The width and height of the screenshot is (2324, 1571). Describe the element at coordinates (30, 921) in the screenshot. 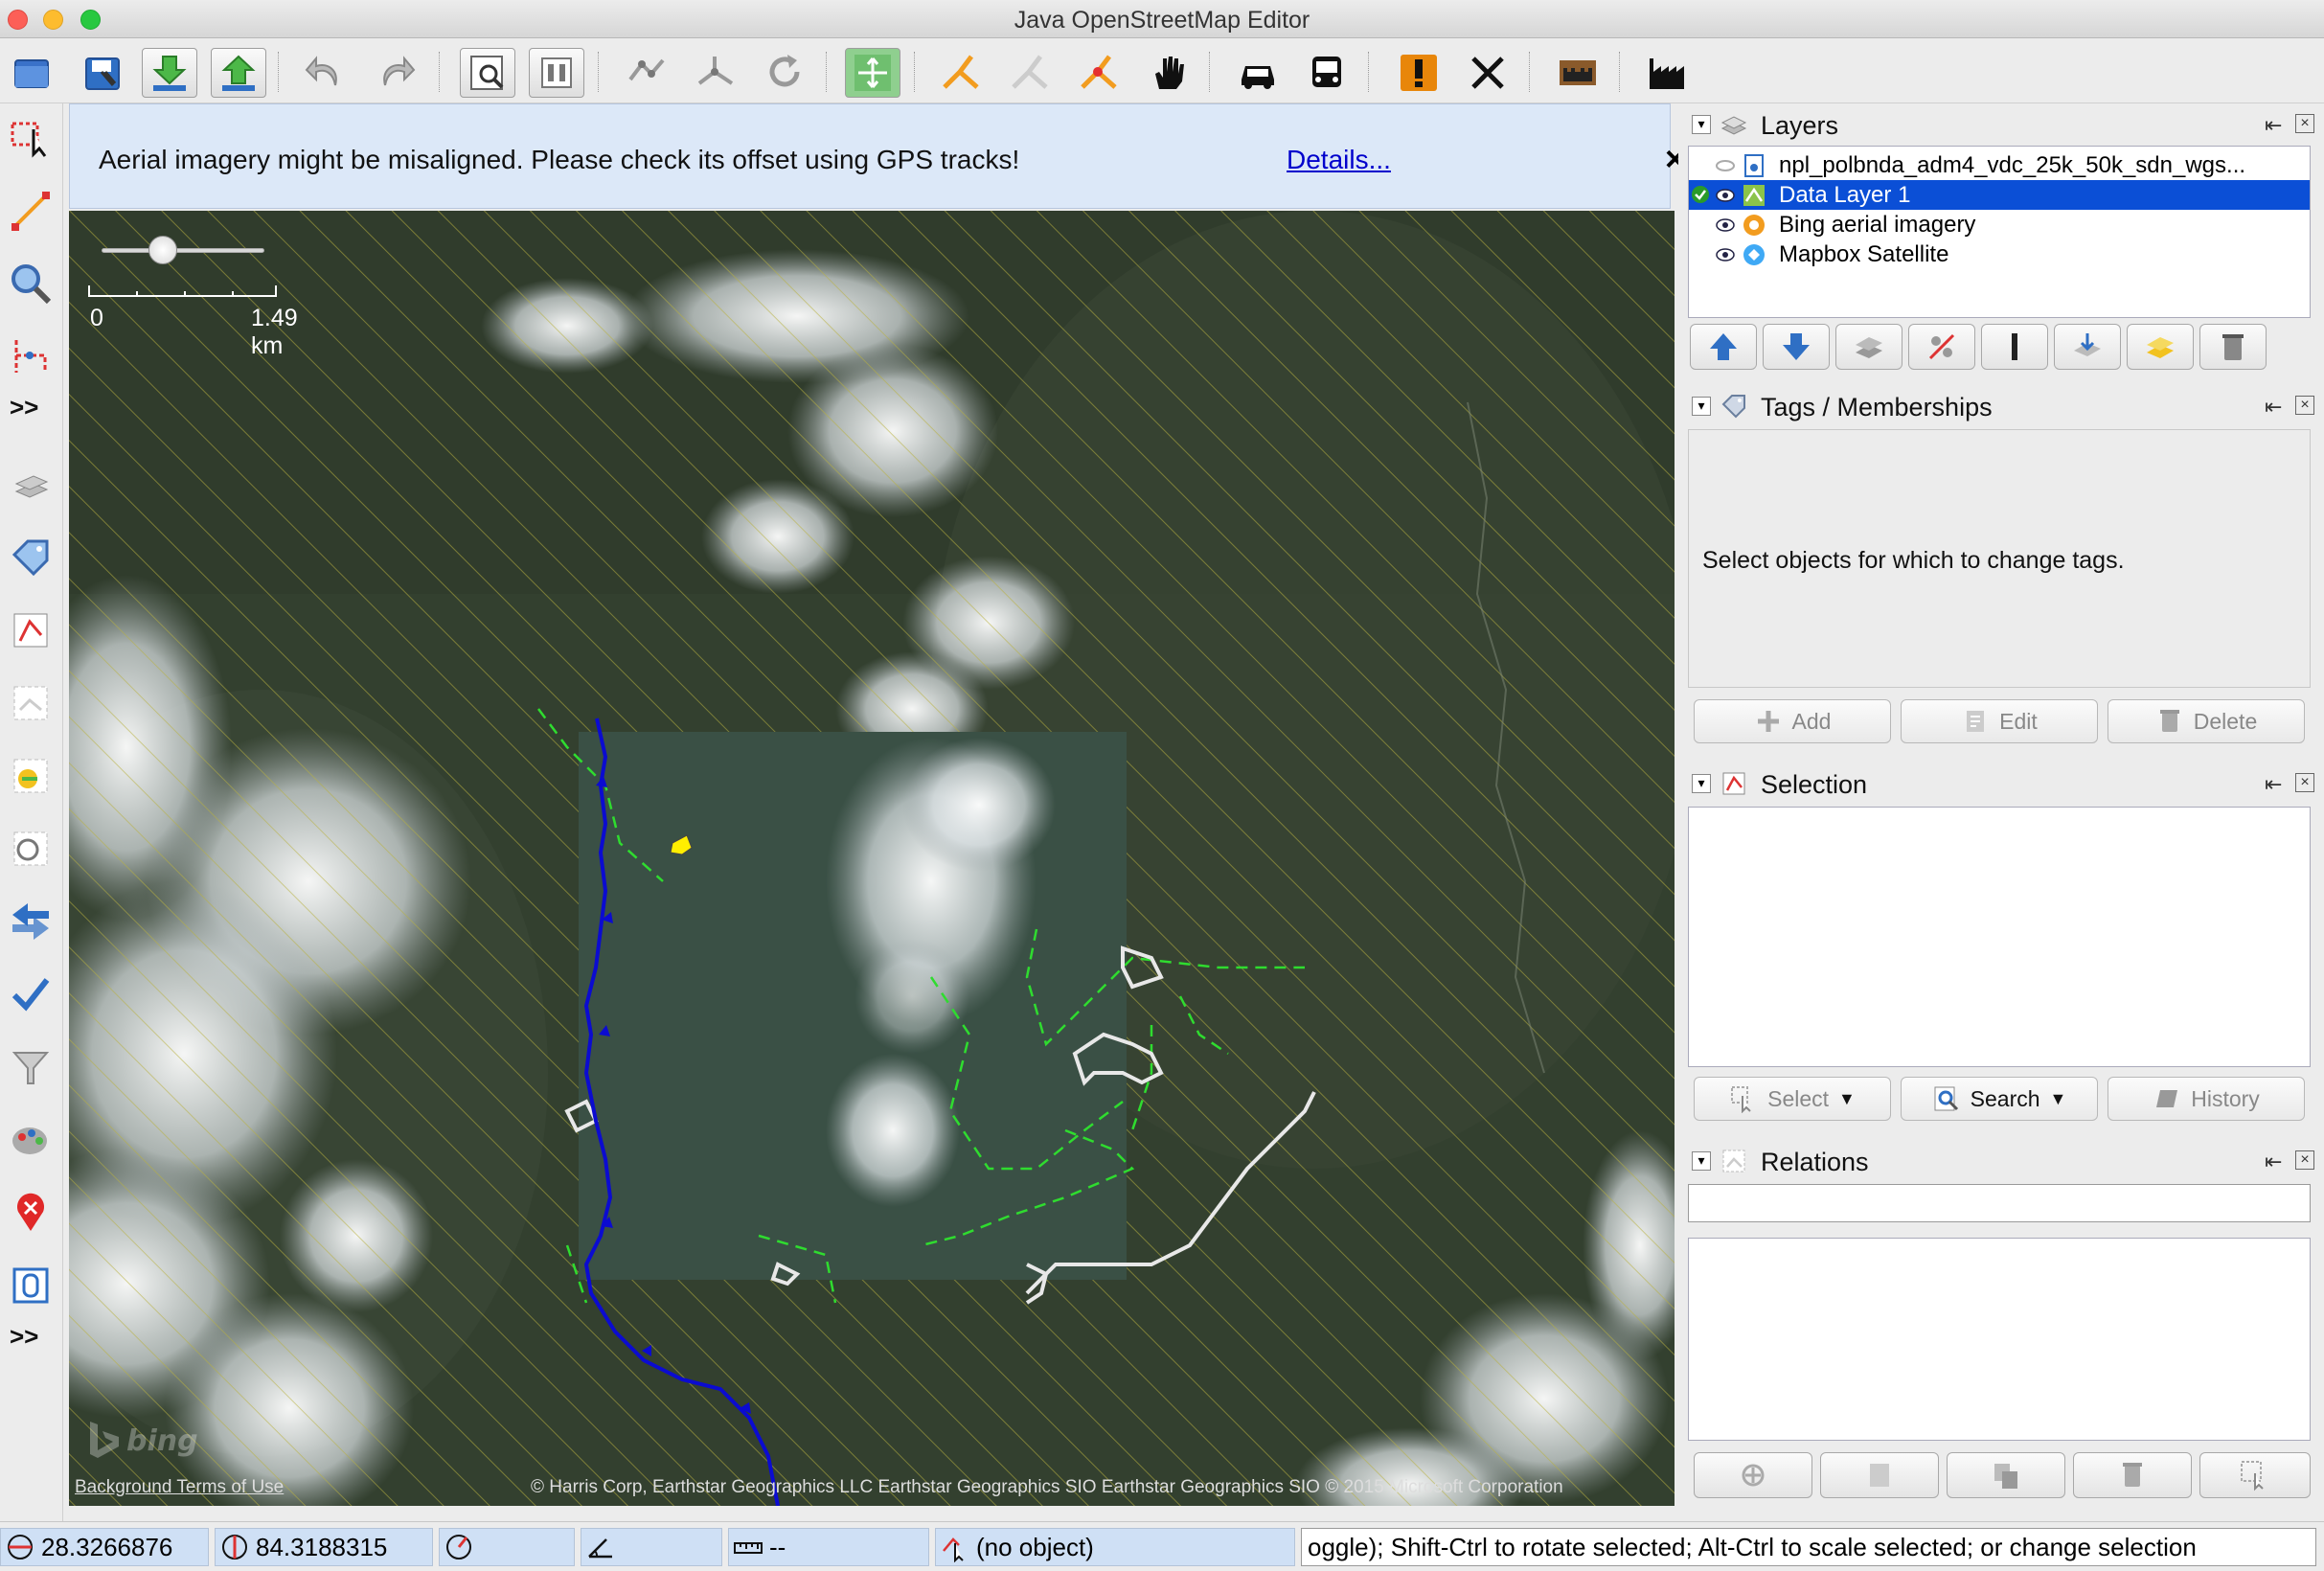

I see `changeset-icon` at that location.